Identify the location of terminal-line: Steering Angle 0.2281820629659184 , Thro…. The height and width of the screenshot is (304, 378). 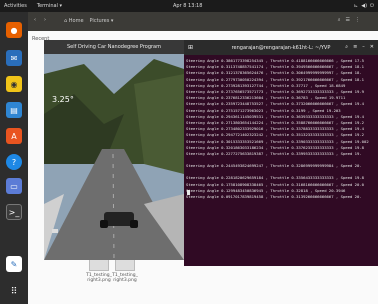
(275, 178).